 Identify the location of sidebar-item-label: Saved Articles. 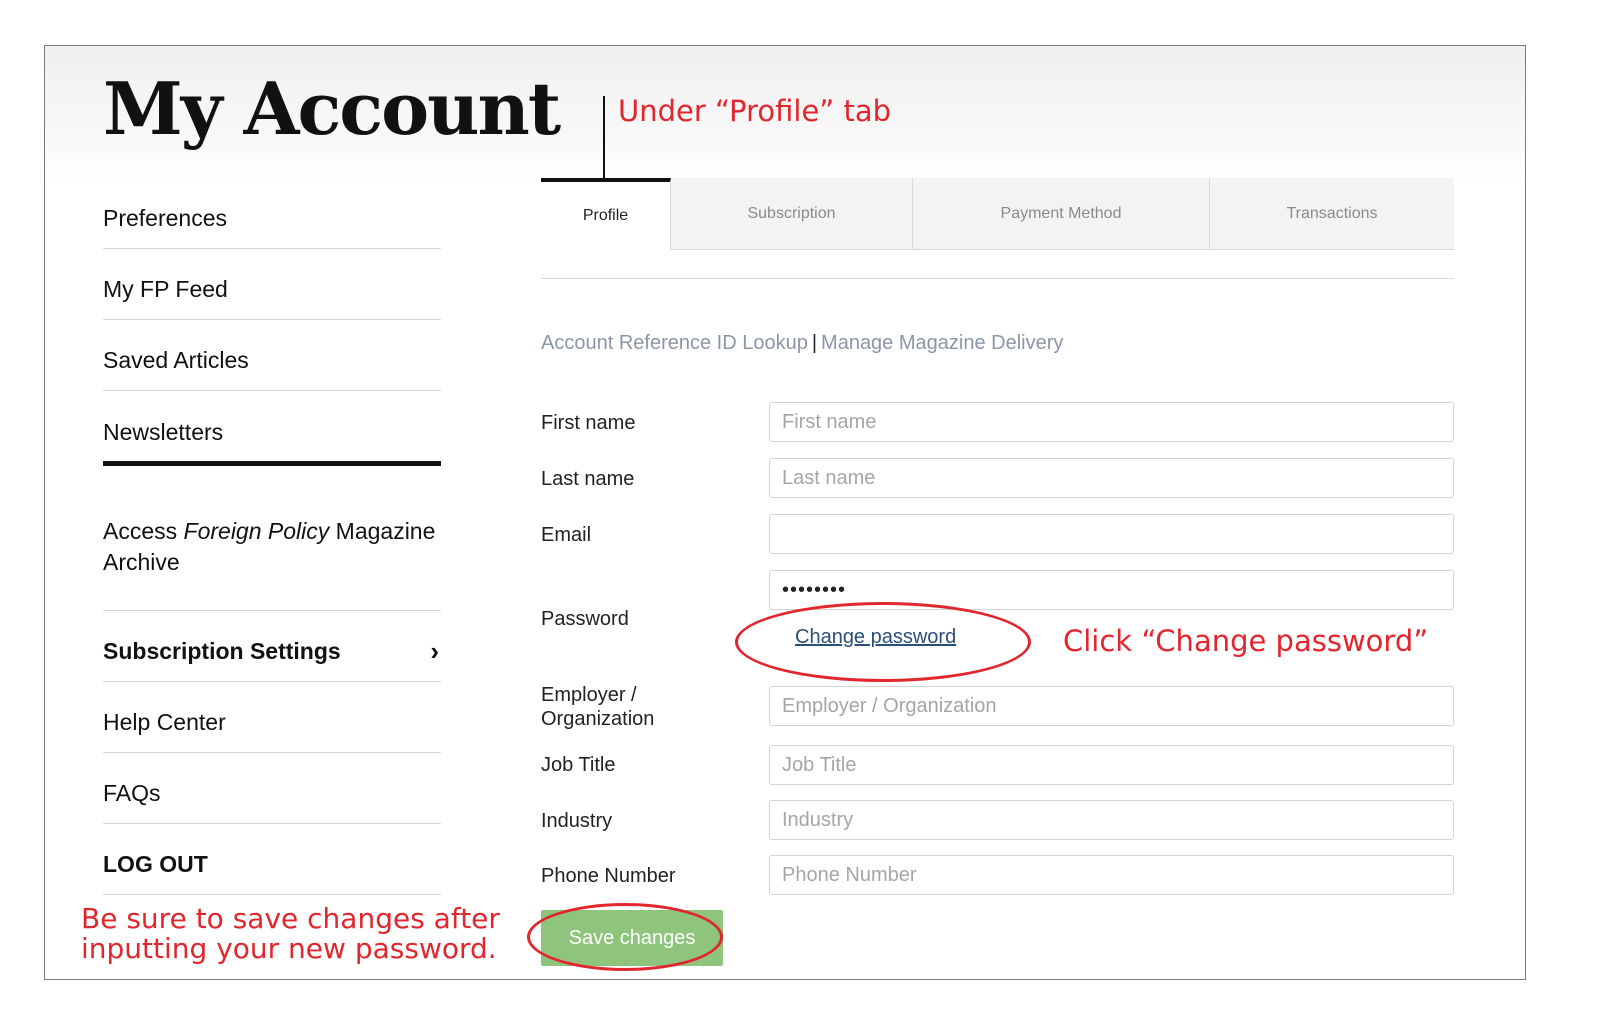
(176, 360).